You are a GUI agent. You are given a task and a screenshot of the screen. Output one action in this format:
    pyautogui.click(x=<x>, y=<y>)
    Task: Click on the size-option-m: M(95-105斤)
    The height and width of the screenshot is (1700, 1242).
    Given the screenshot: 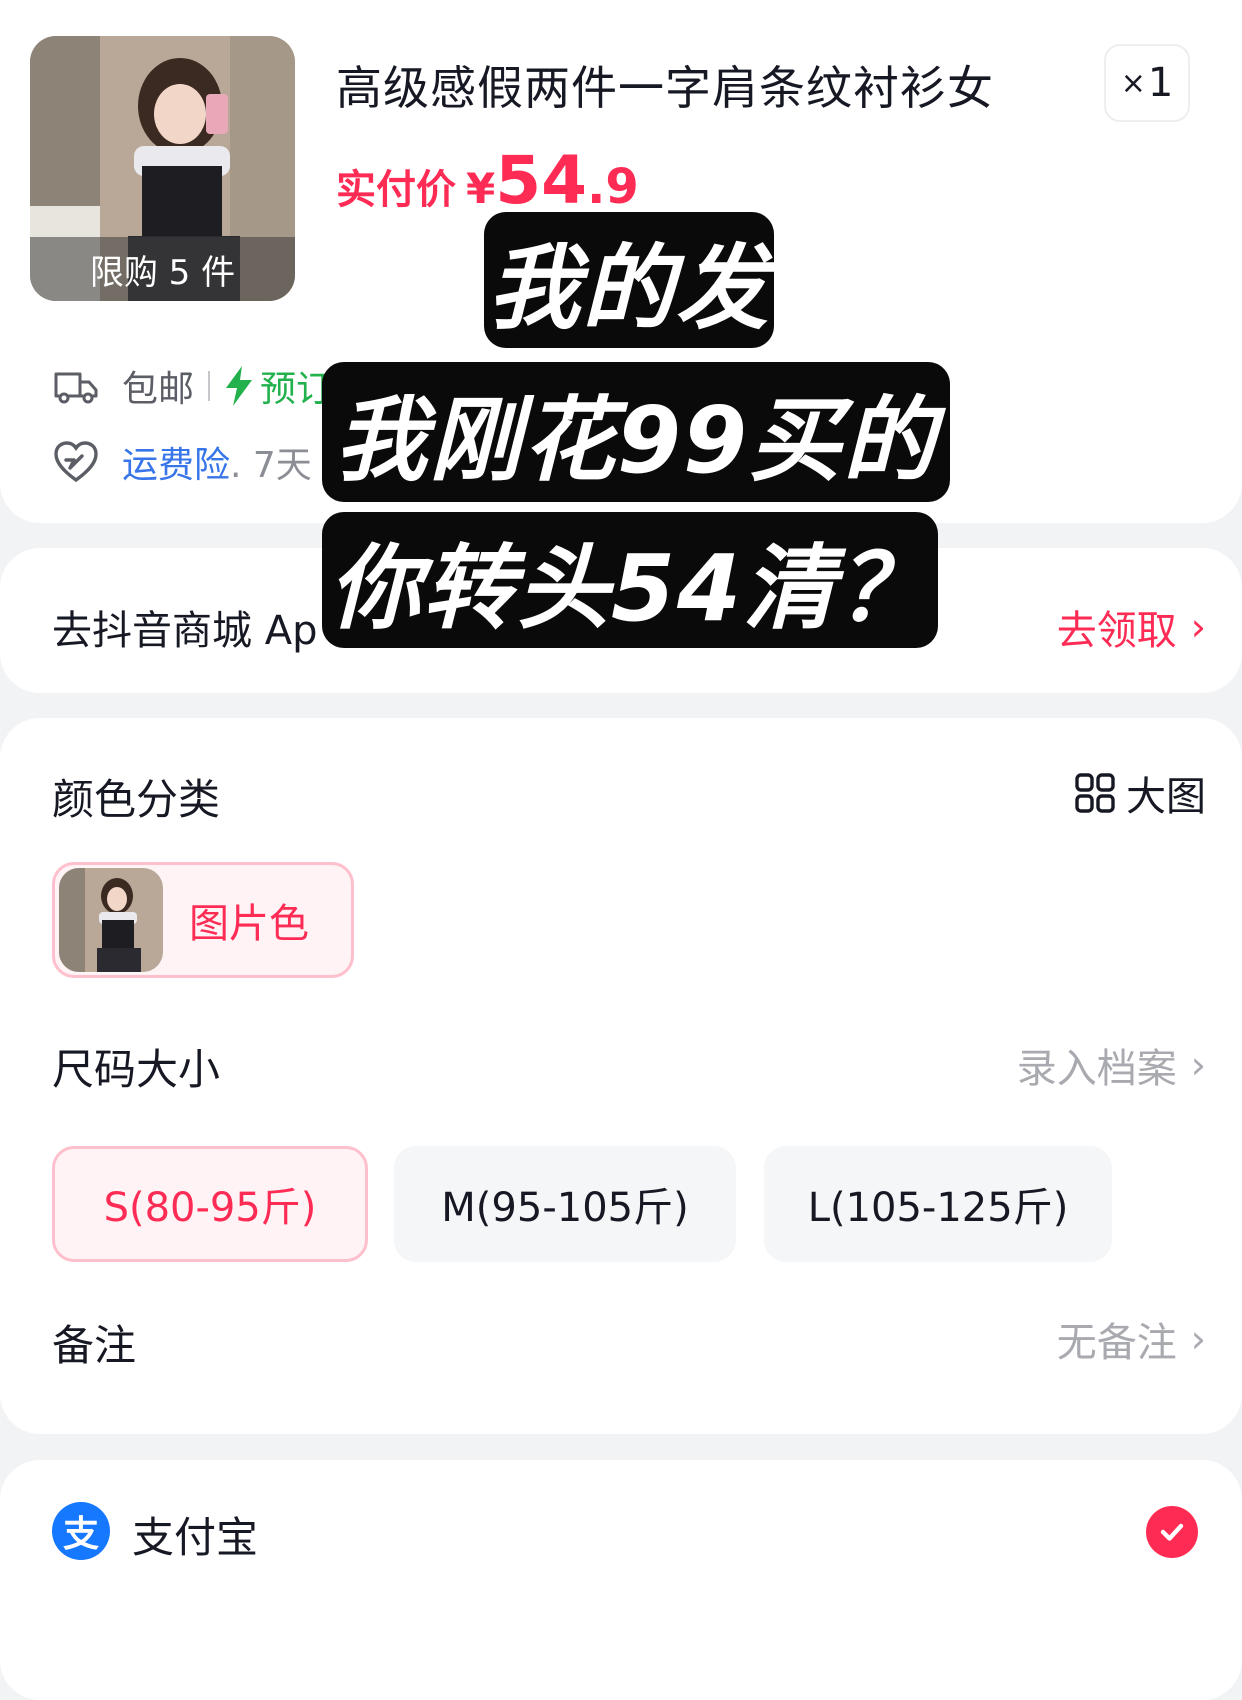 What is the action you would take?
    pyautogui.click(x=565, y=1204)
    